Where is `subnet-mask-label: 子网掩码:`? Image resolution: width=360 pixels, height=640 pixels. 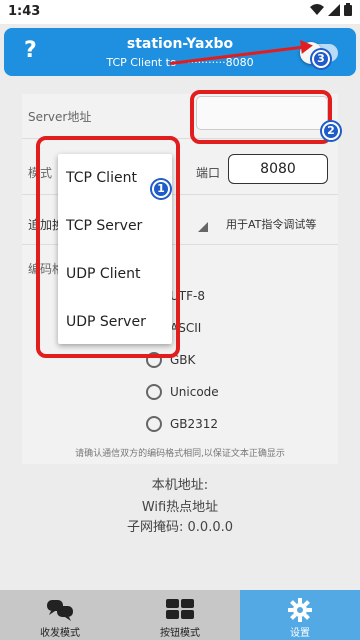
subnet-mask-label: 子网掩码: is located at coordinates (155, 527).